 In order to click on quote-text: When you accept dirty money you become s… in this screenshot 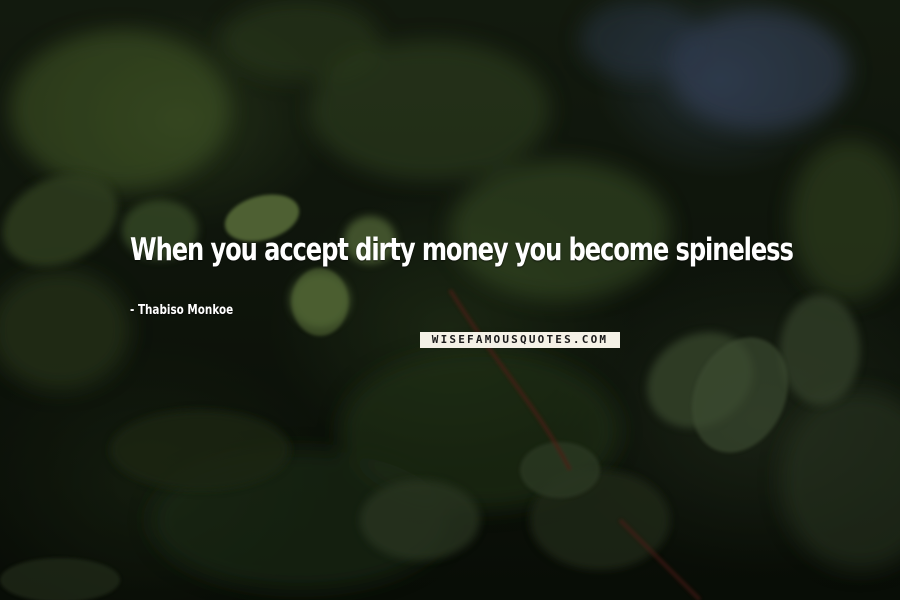, I will do `click(462, 250)`.